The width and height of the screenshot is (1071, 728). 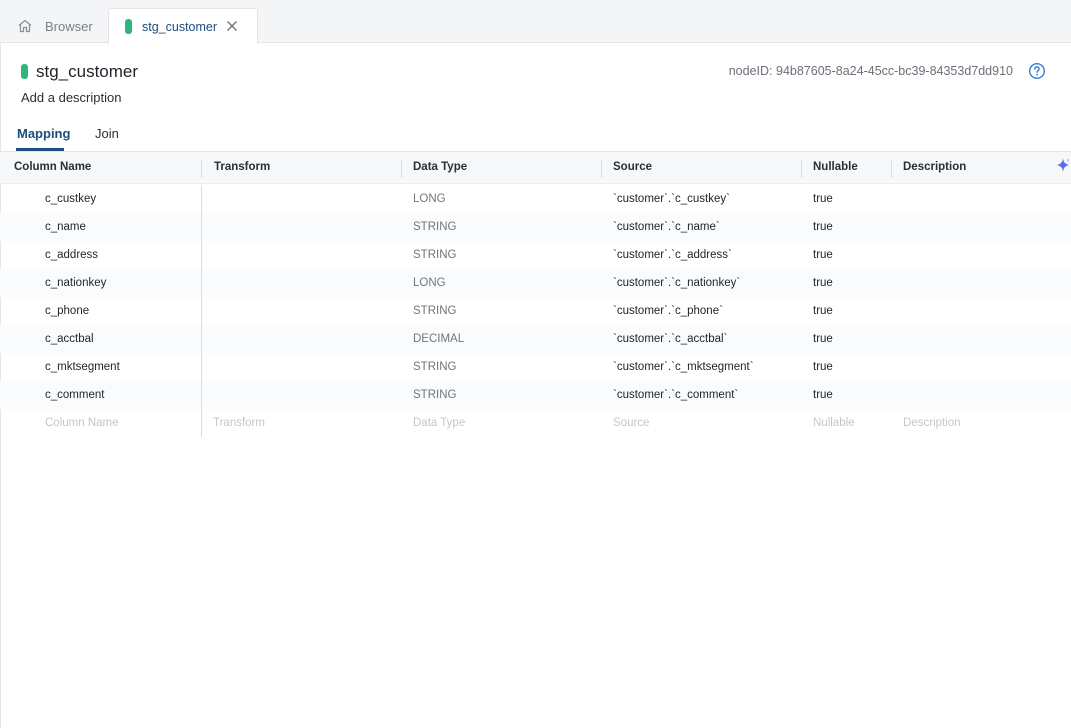 I want to click on new-column-transform-input: Transform, so click(x=239, y=423).